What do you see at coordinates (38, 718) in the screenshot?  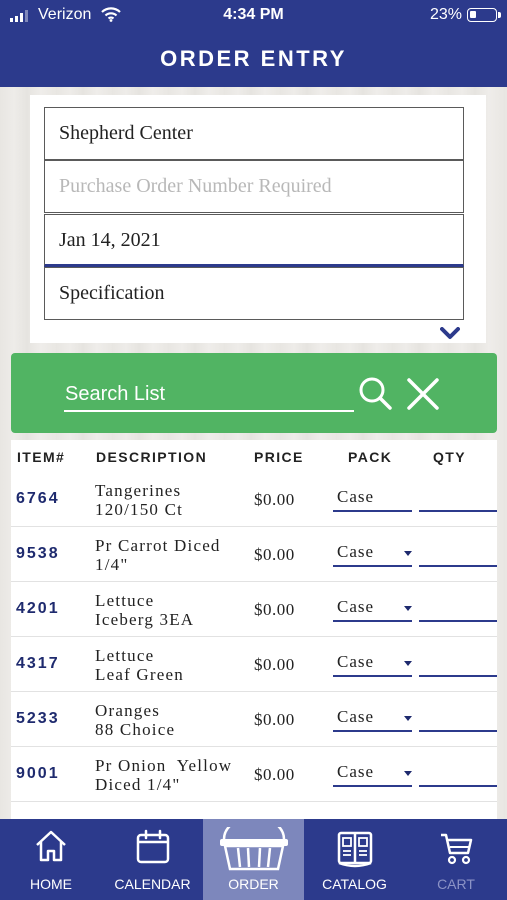 I see `item-number: 5233` at bounding box center [38, 718].